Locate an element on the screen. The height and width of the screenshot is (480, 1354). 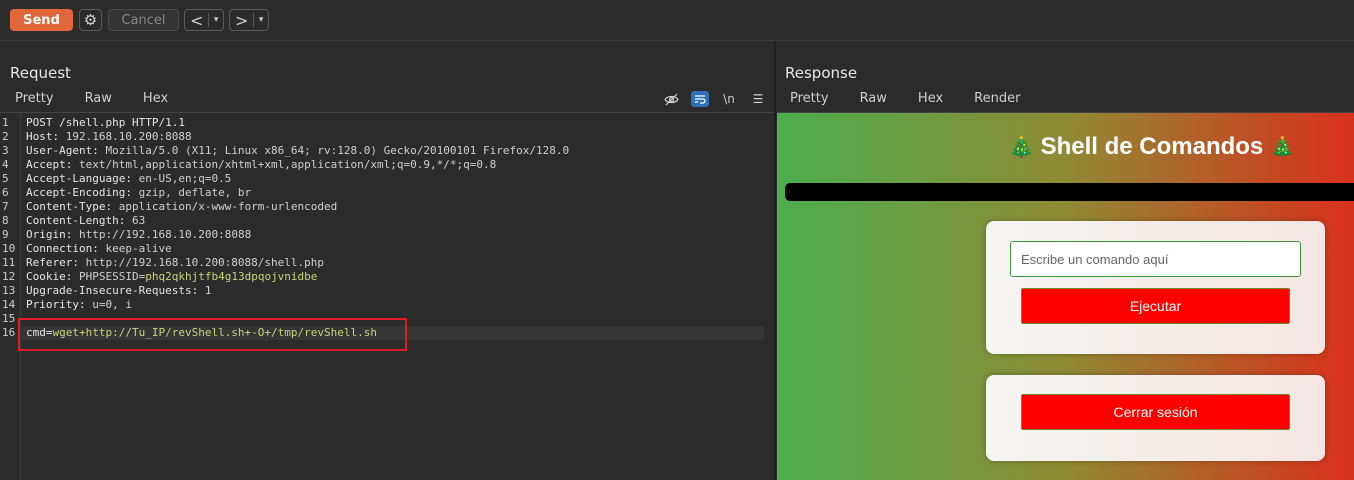
header-name: Origin is located at coordinates (46, 234).